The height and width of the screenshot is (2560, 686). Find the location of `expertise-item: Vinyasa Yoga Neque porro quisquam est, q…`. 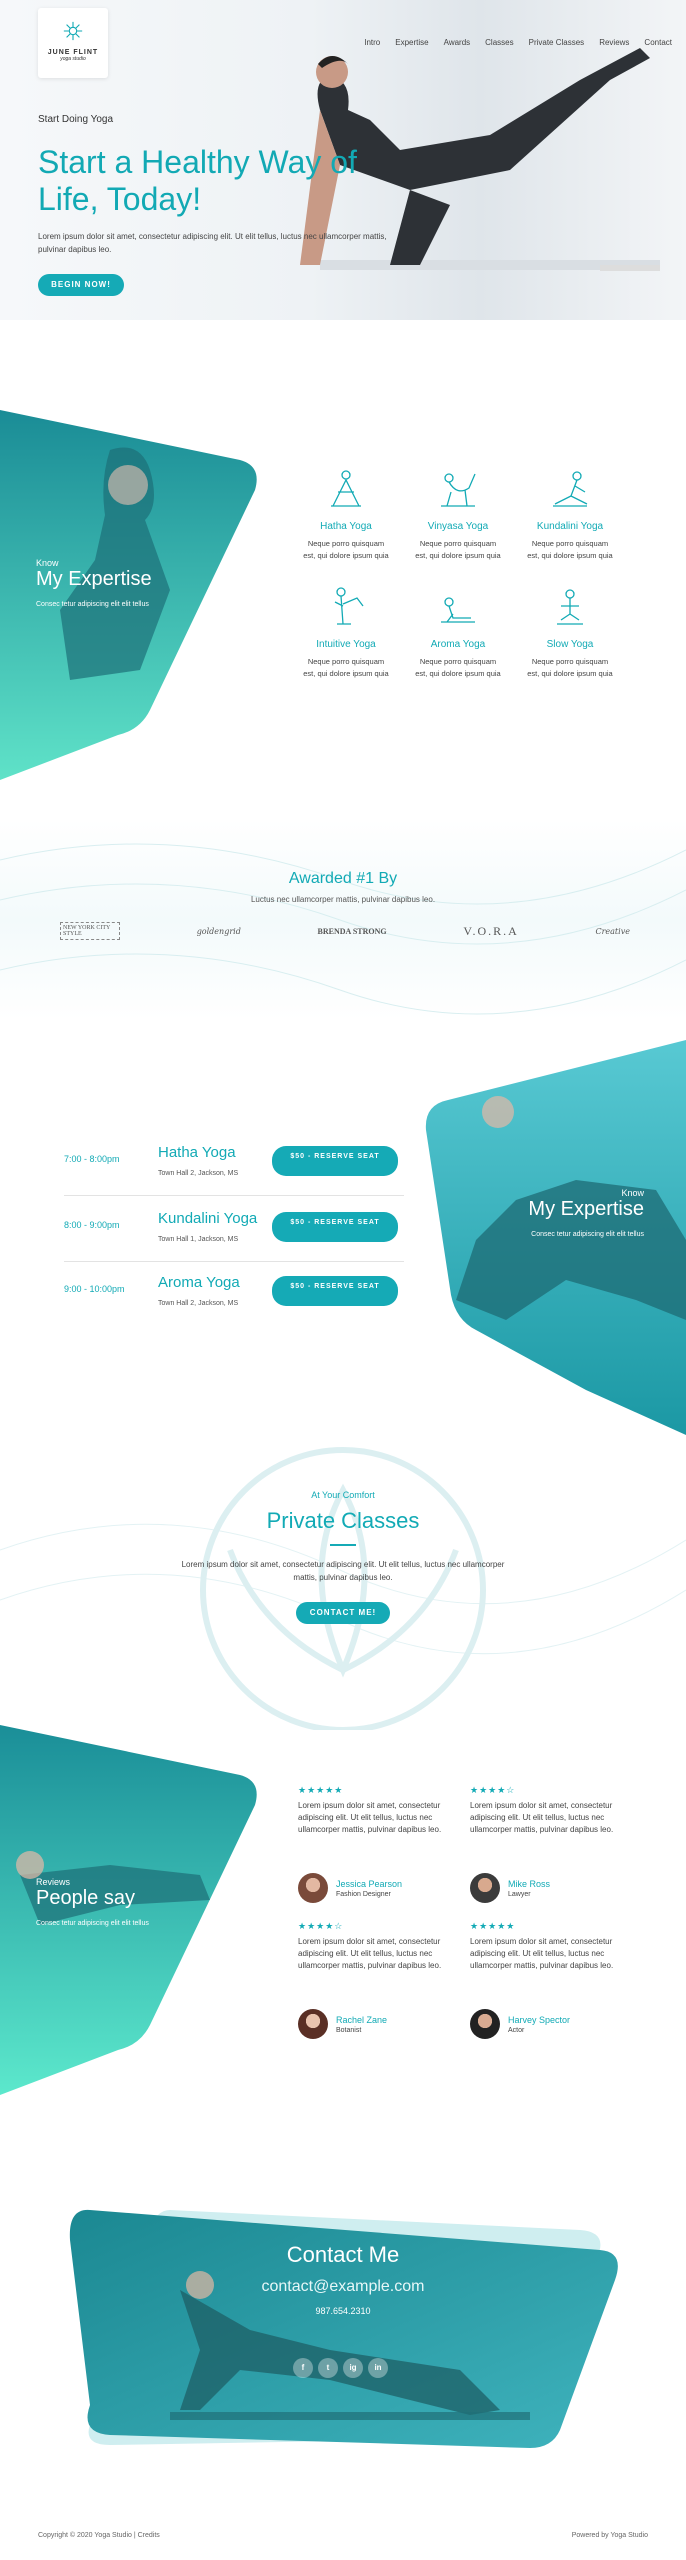

expertise-item: Vinyasa Yoga Neque porro quisquam est, q… is located at coordinates (458, 514).